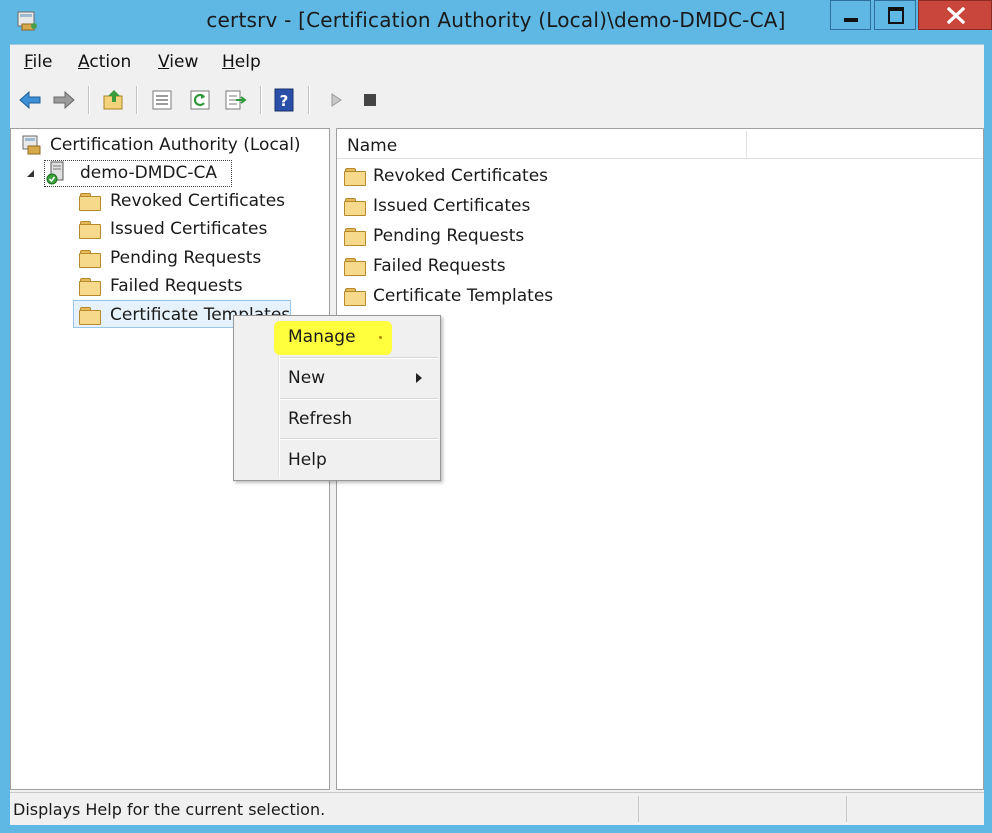 This screenshot has height=833, width=992. I want to click on list-item: Failed Requests, so click(544, 266).